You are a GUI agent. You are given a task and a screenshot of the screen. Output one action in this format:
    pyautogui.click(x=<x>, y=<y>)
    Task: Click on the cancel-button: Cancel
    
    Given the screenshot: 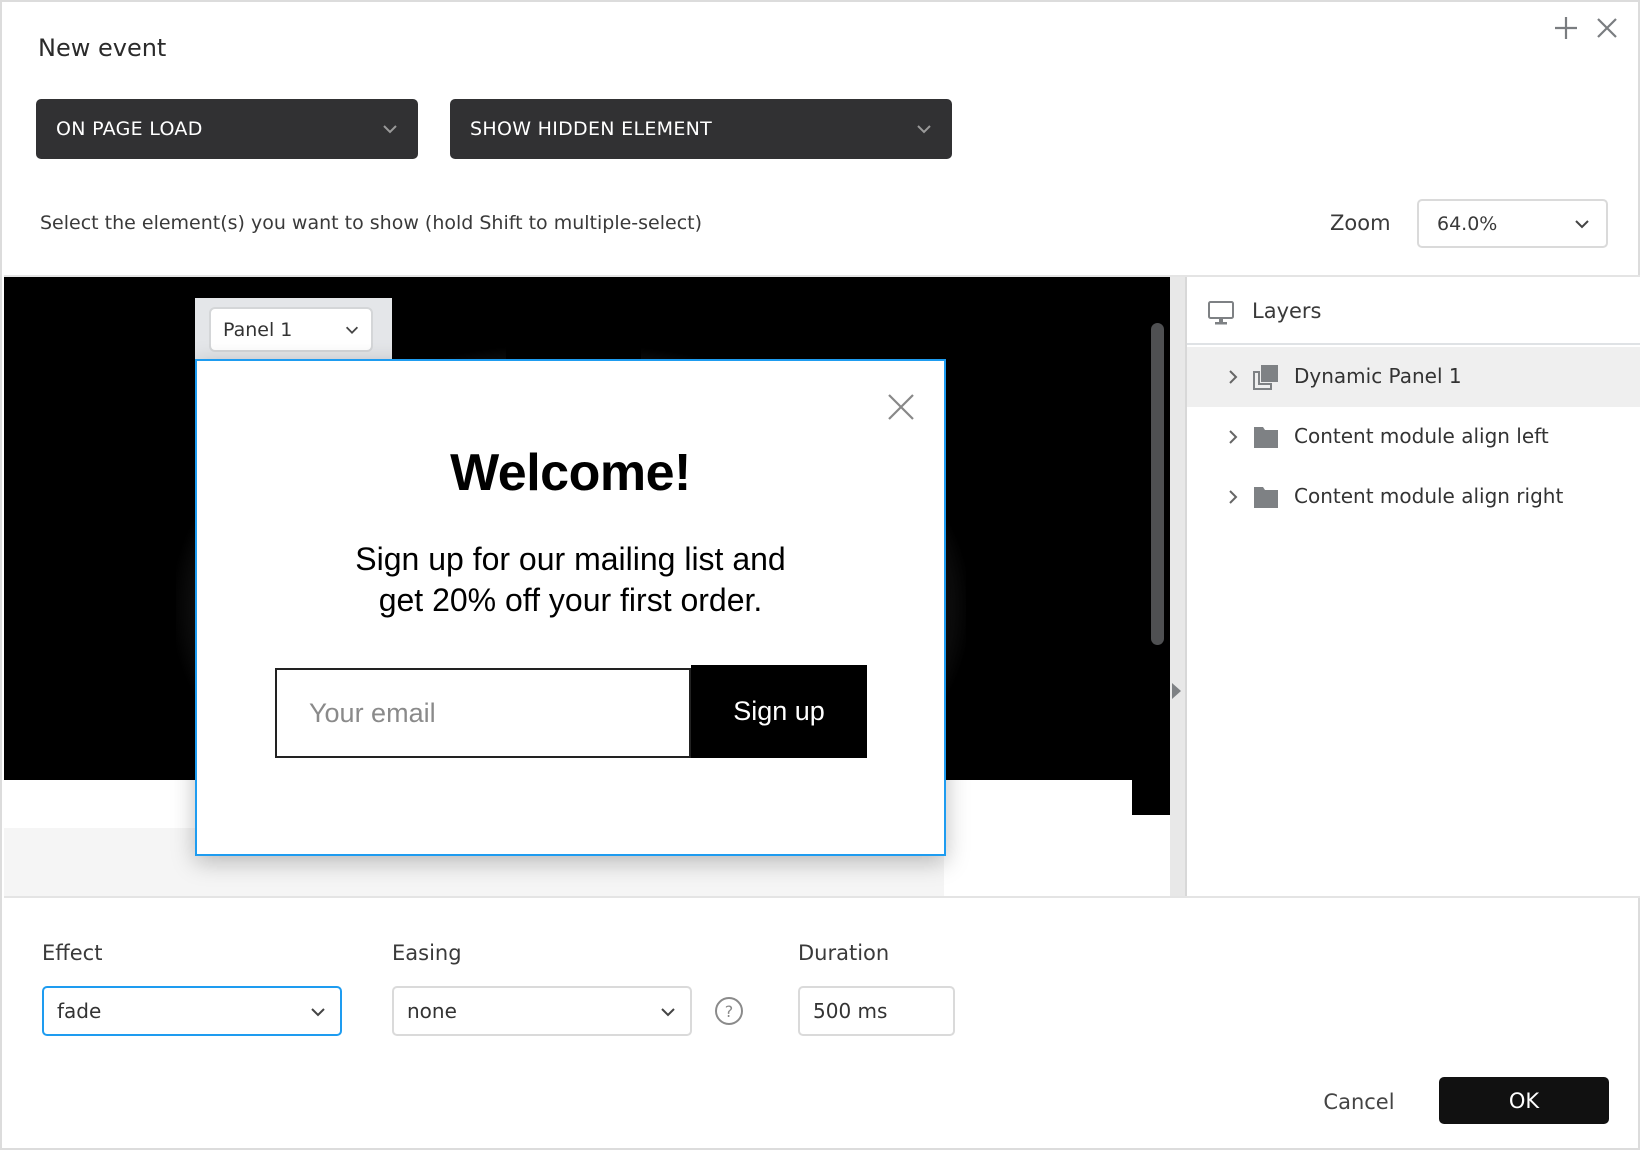 What is the action you would take?
    pyautogui.click(x=1359, y=1102)
    